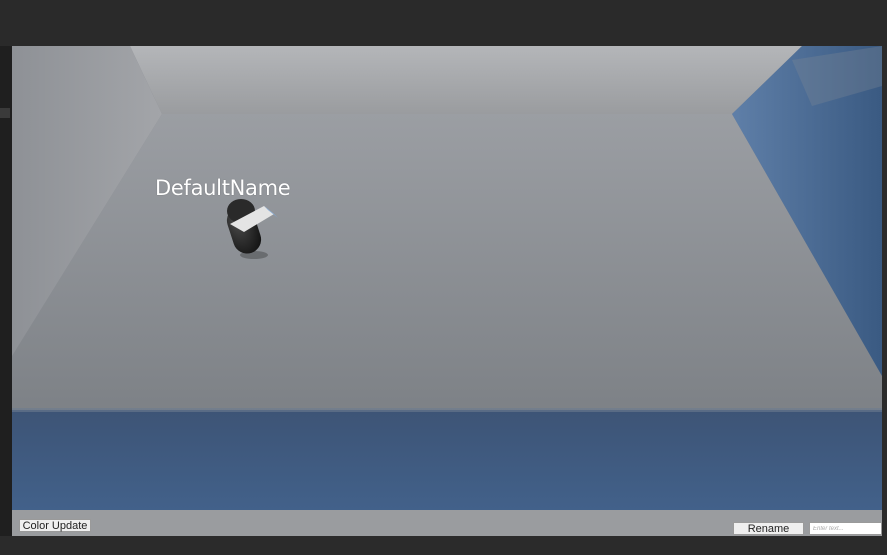 The width and height of the screenshot is (887, 555). Describe the element at coordinates (768, 528) in the screenshot. I see `rename-button: Rename` at that location.